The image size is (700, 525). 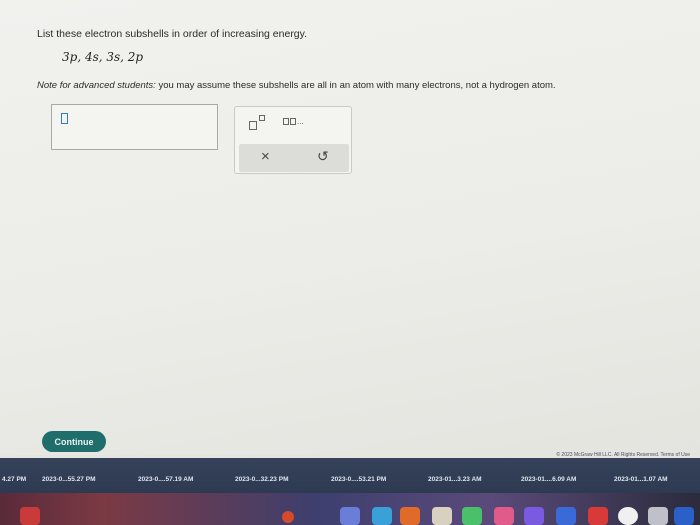 What do you see at coordinates (103, 57) in the screenshot?
I see `subshell-list: 3p, 4s, 3s, 2p` at bounding box center [103, 57].